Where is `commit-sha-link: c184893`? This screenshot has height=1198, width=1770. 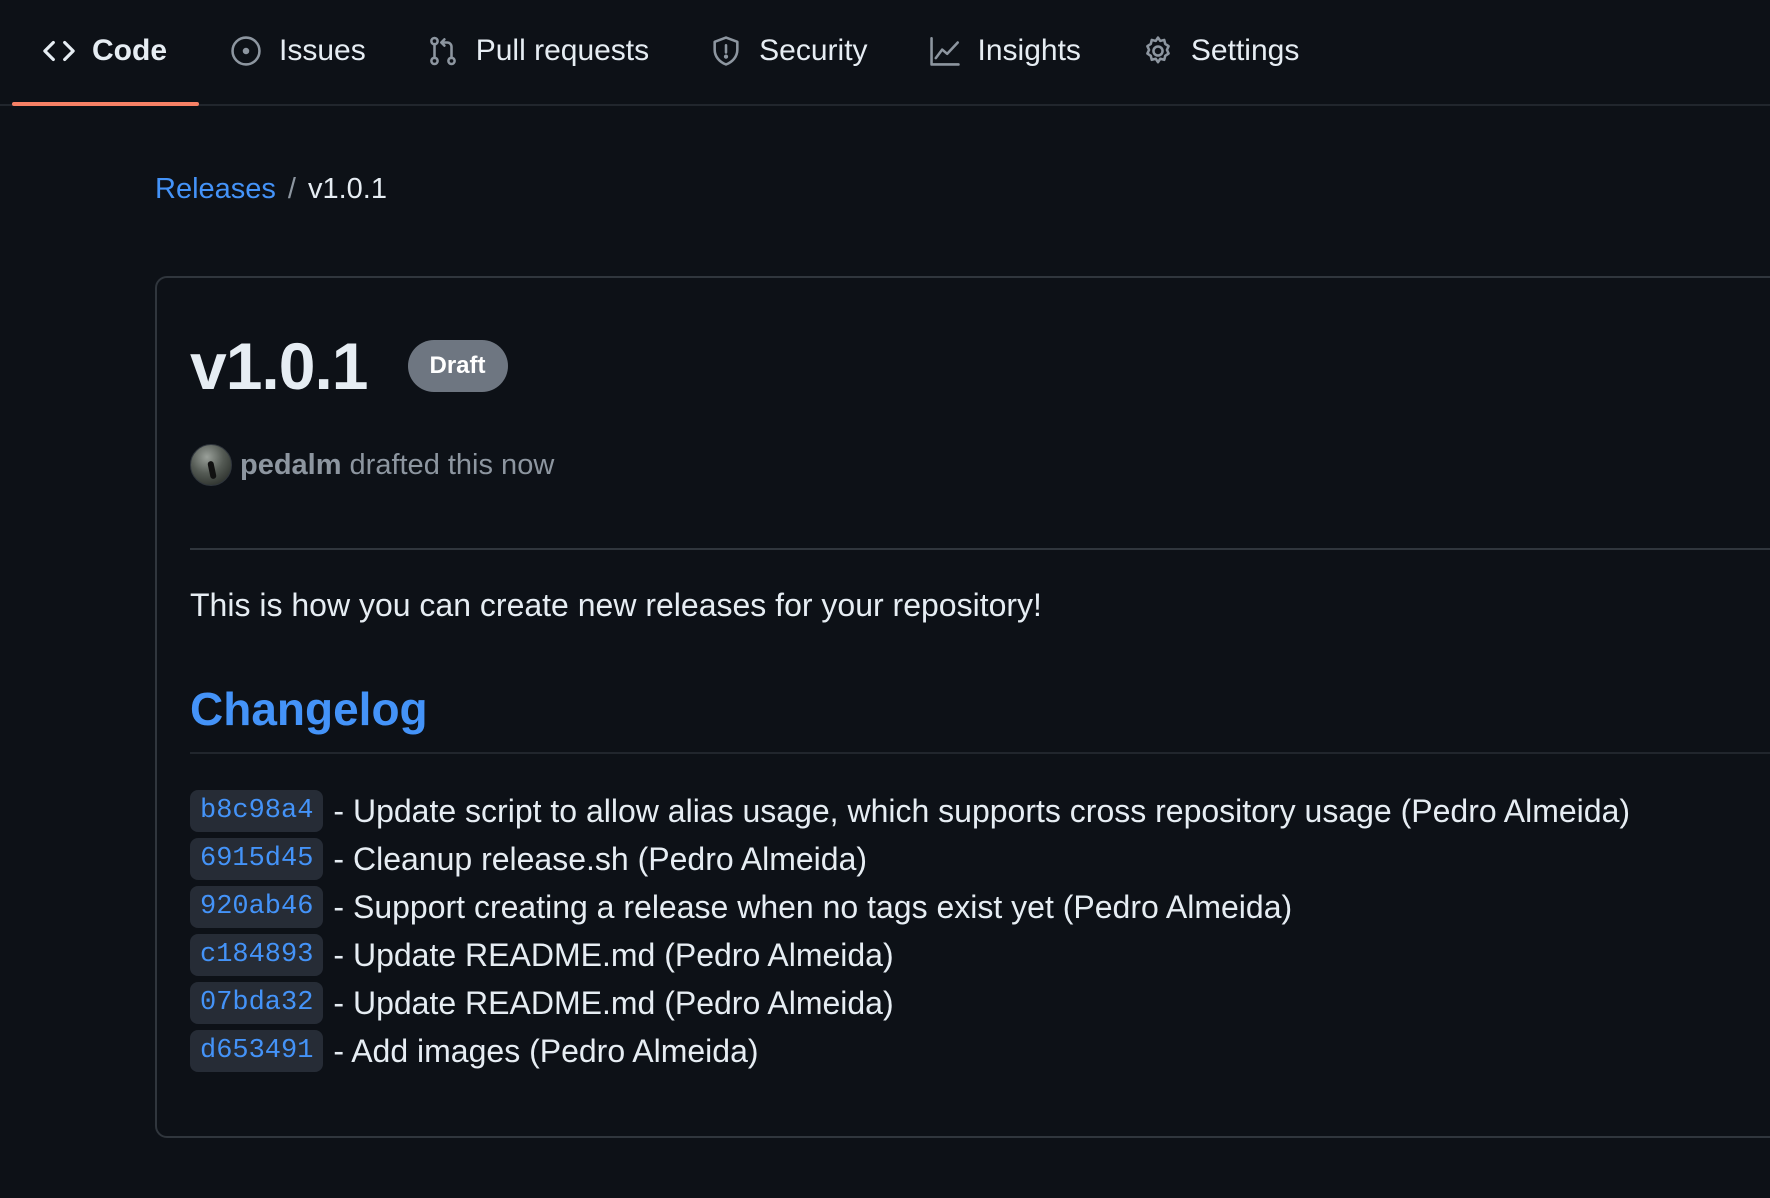 commit-sha-link: c184893 is located at coordinates (257, 955).